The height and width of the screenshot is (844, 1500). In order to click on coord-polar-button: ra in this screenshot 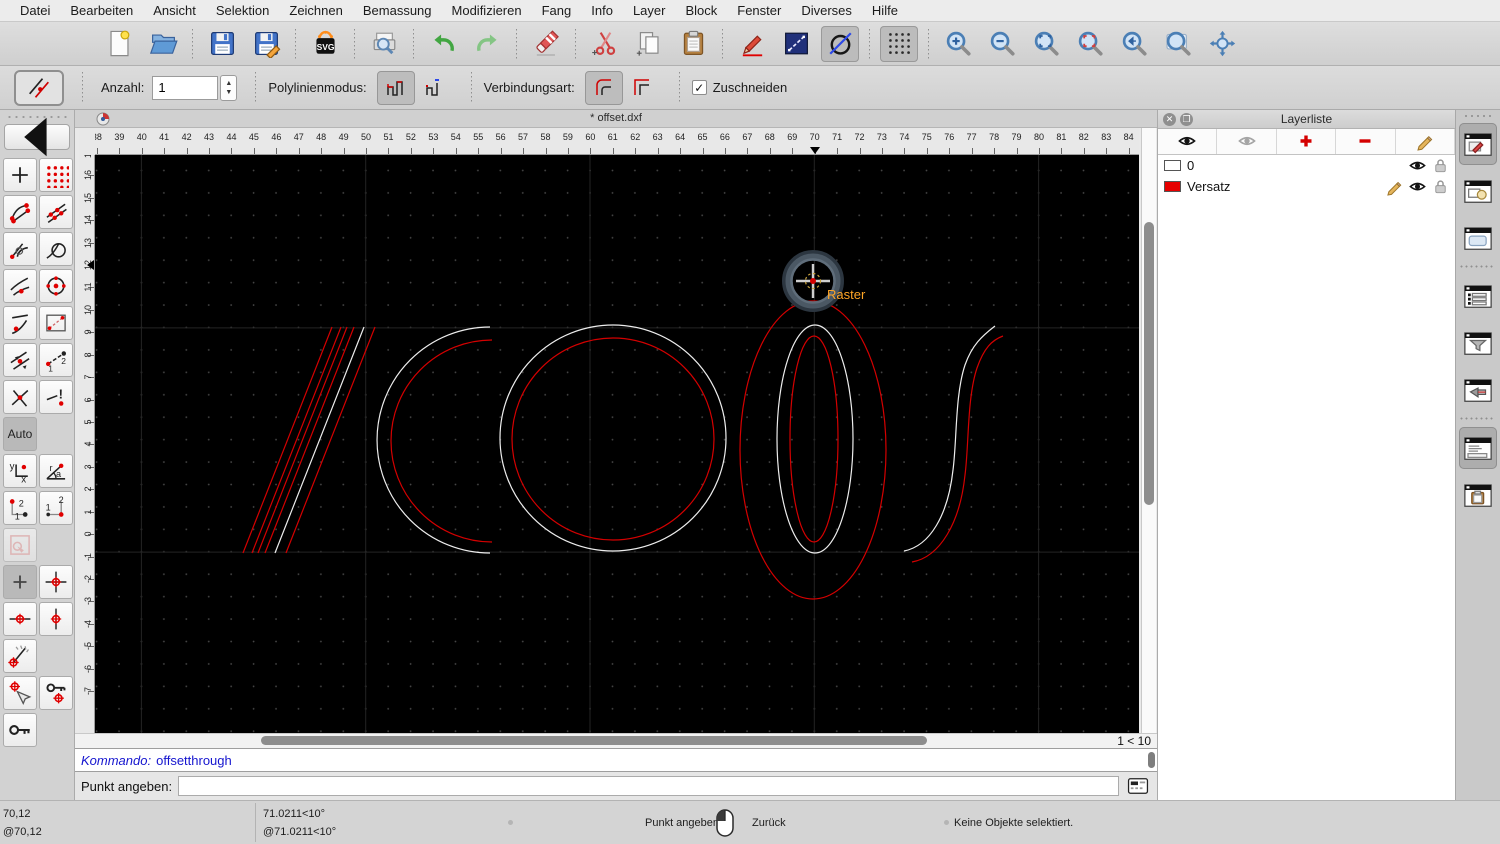, I will do `click(56, 471)`.